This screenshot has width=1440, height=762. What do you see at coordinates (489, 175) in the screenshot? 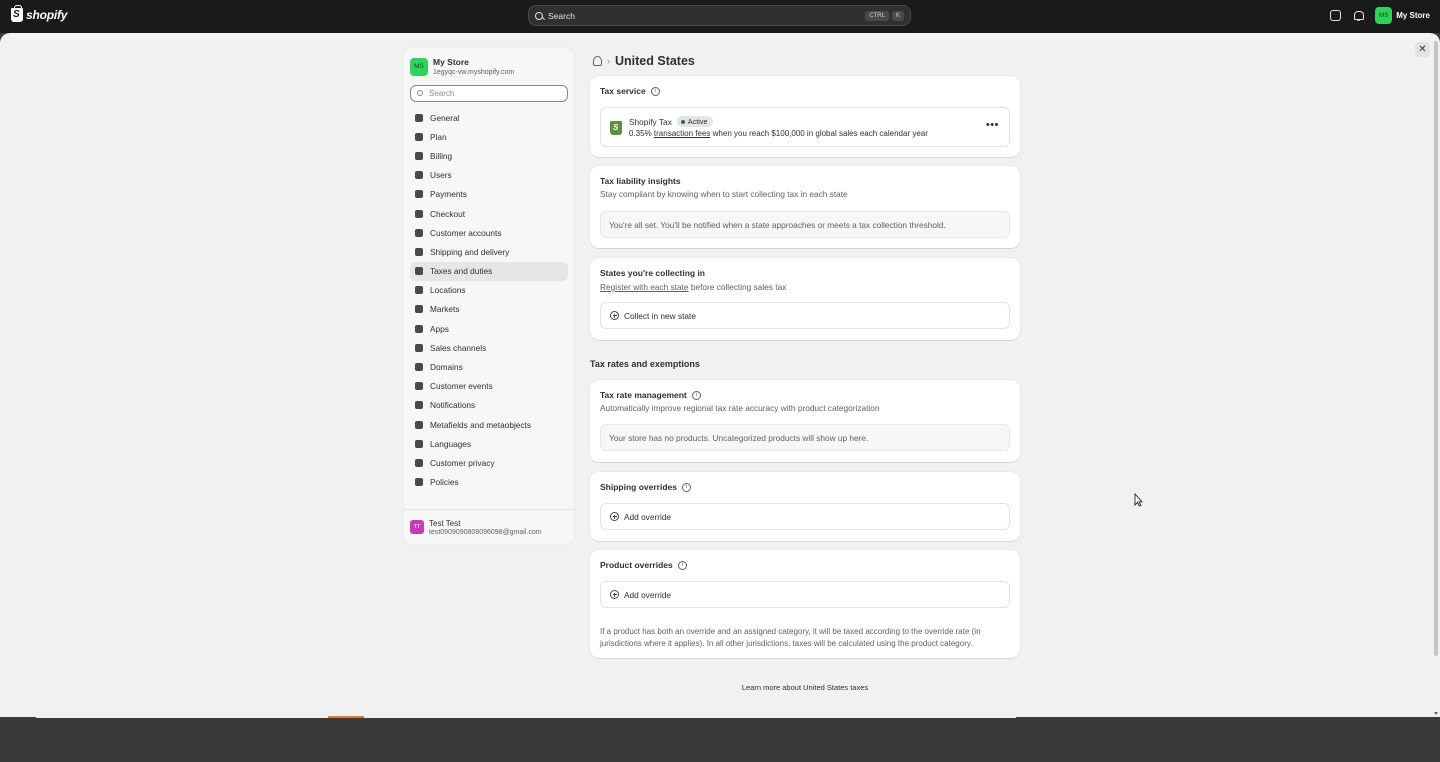
I see `sidebar-item-users: Users` at bounding box center [489, 175].